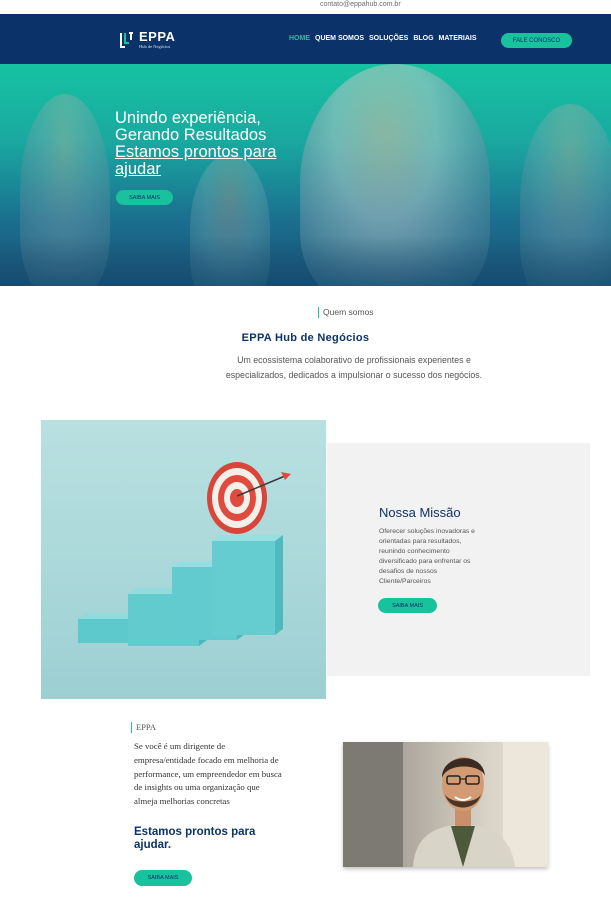 The width and height of the screenshot is (611, 916). Describe the element at coordinates (536, 40) in the screenshot. I see `fale-conosco-button: FALE CONOSCO` at that location.